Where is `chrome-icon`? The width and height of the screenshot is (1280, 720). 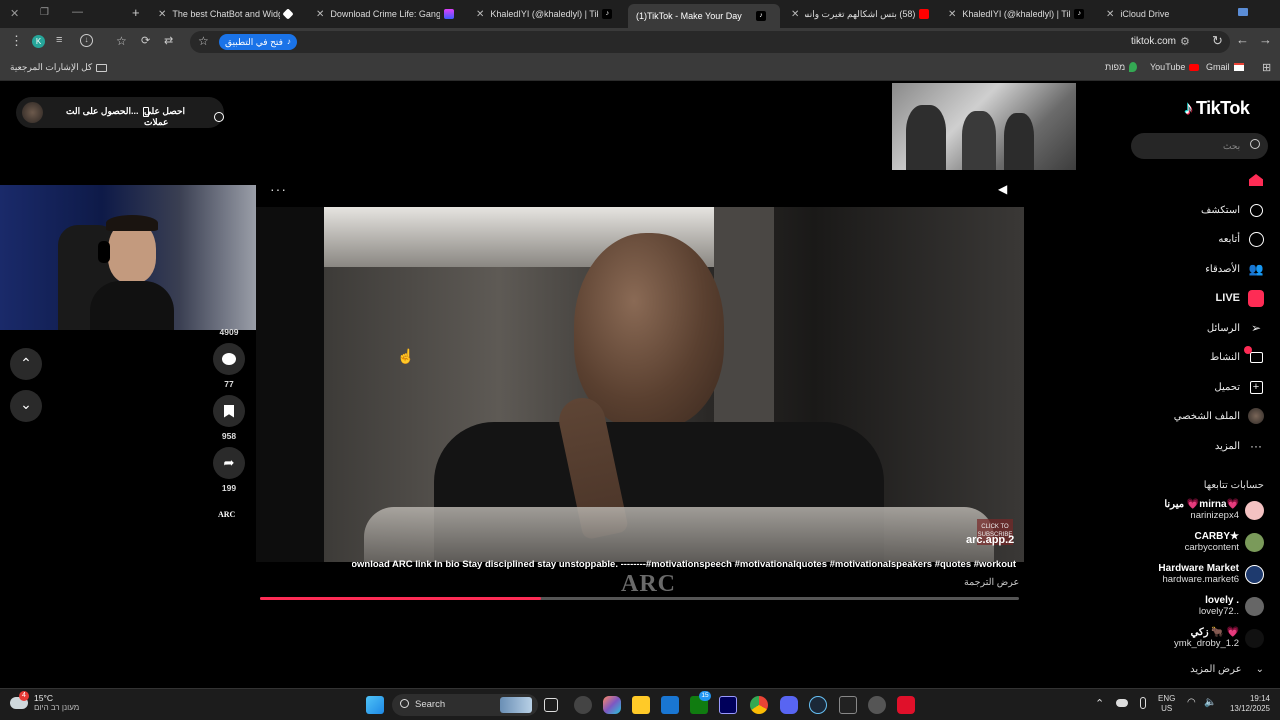
chrome-icon is located at coordinates (759, 705).